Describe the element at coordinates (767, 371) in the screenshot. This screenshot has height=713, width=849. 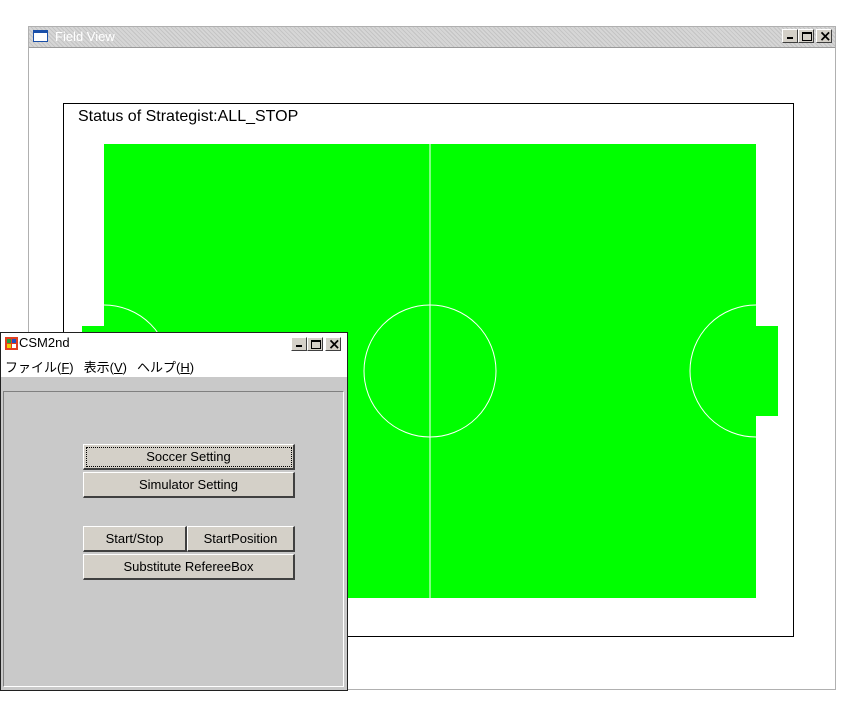
I see `right-goal` at that location.